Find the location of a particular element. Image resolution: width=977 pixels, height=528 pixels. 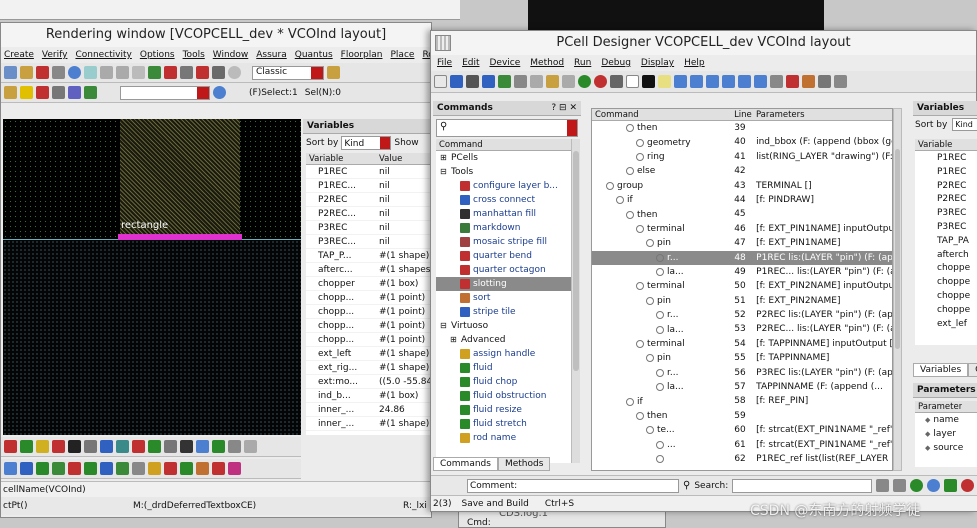

ruler-icon is located at coordinates (186, 72).